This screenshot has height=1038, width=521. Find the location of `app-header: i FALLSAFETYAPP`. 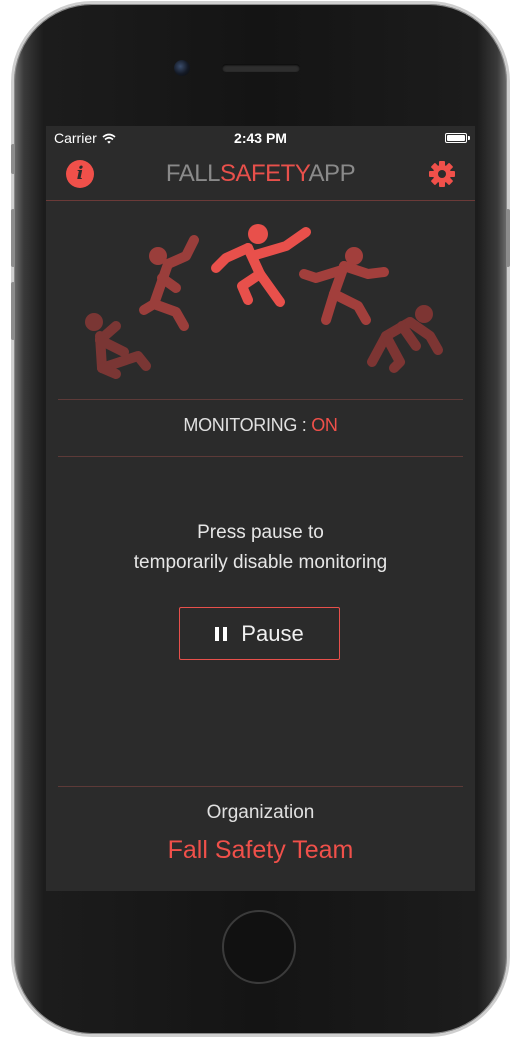

app-header: i FALLSAFETYAPP is located at coordinates (260, 175).